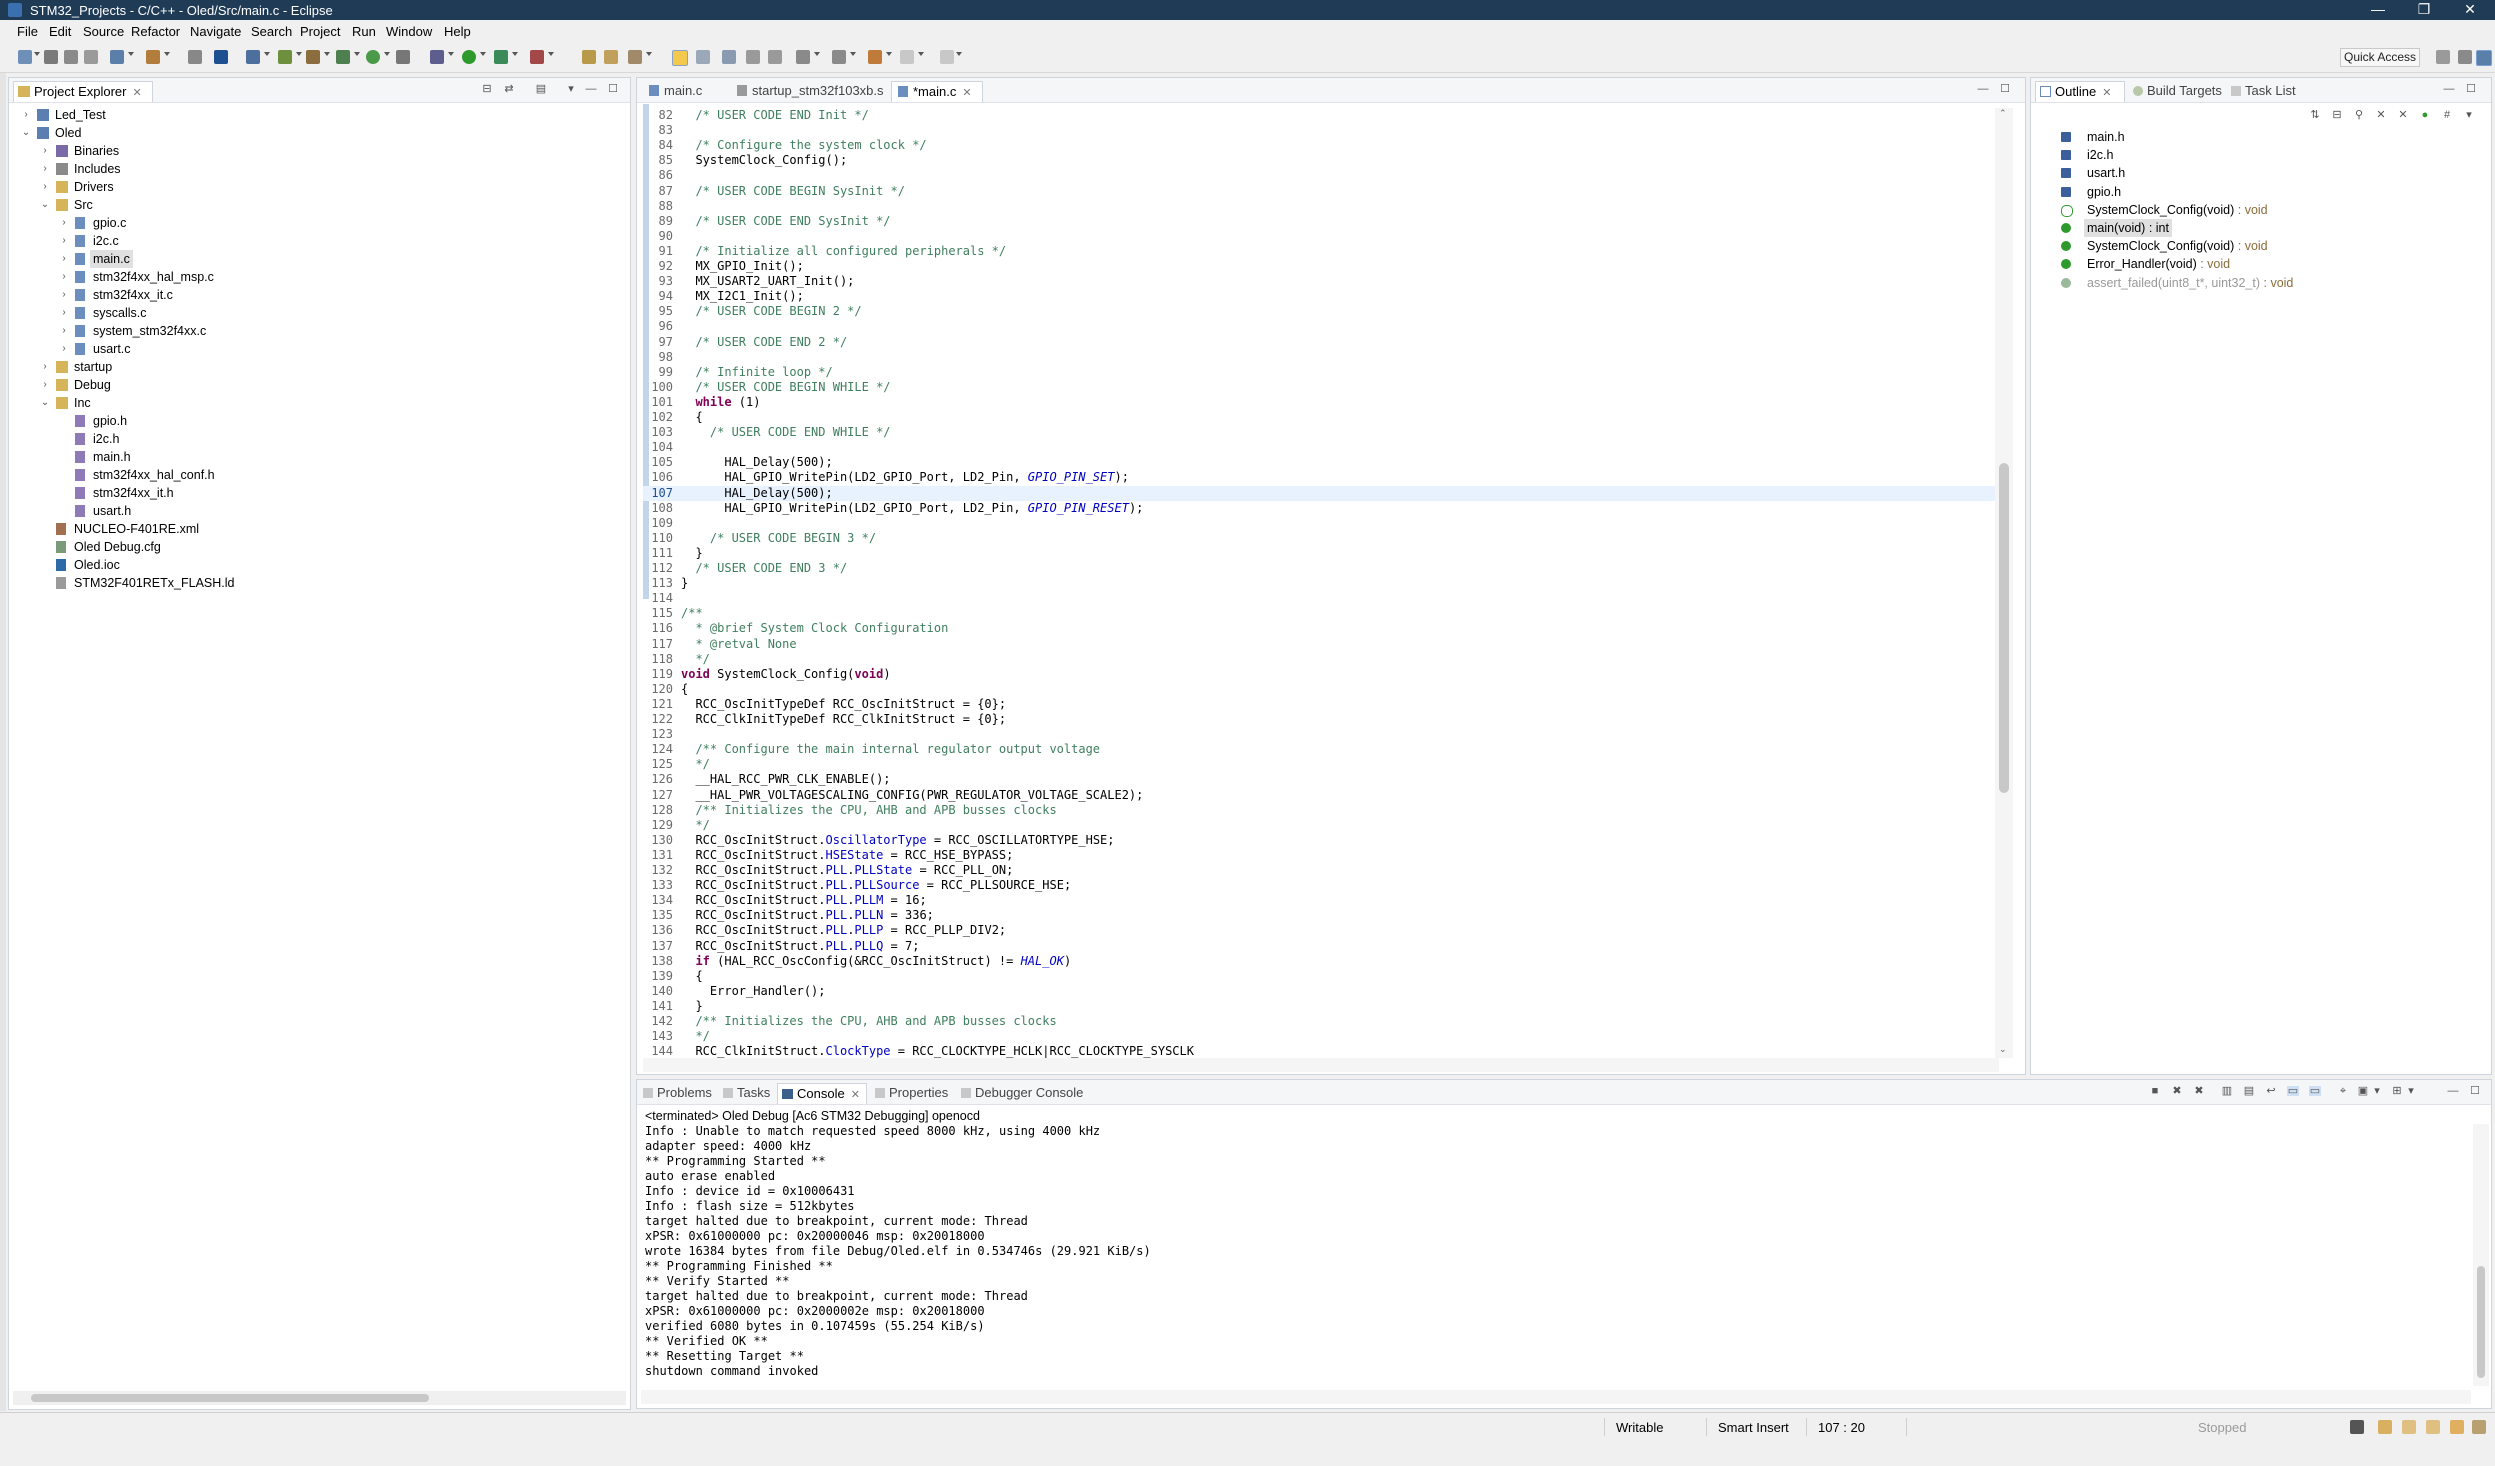 Image resolution: width=2495 pixels, height=1466 pixels. What do you see at coordinates (1021, 1093) in the screenshot?
I see `tab-debugger-console: Debugger Console` at bounding box center [1021, 1093].